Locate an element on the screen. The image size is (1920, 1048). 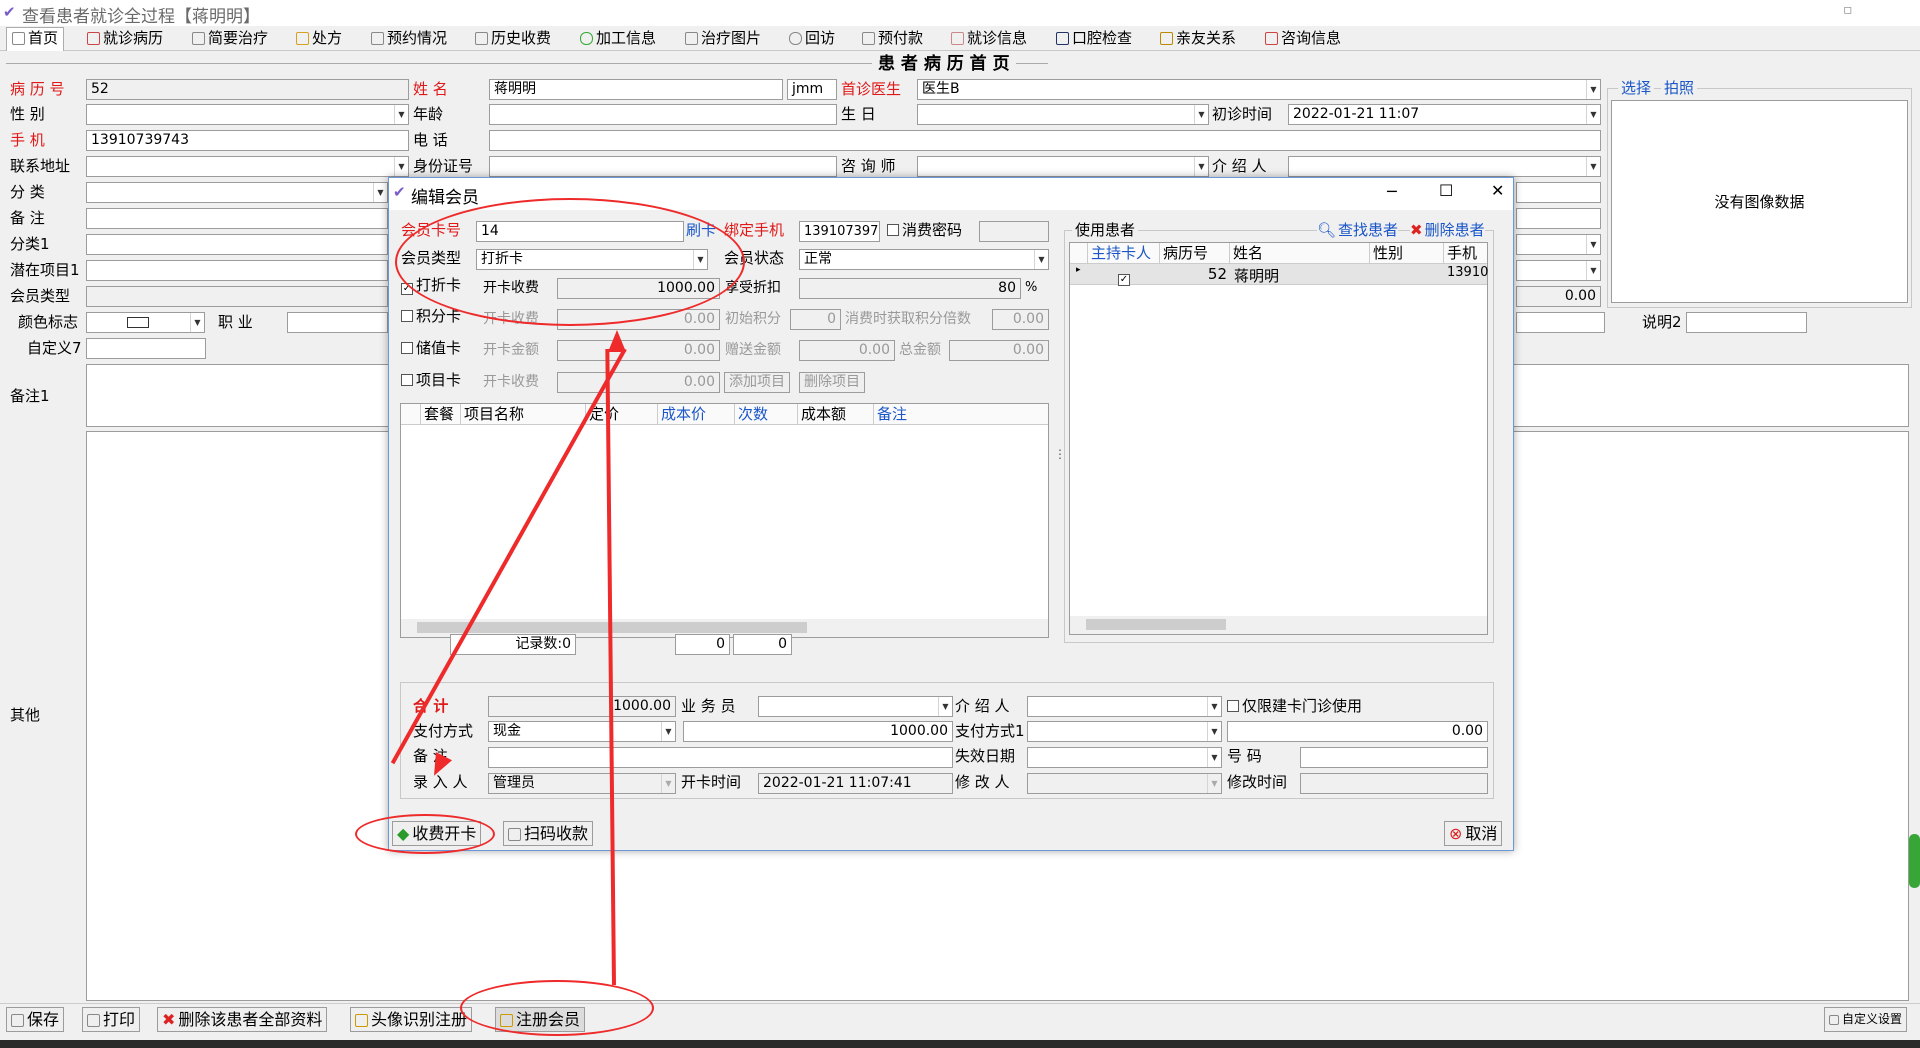
id-no-field is located at coordinates (663, 166).